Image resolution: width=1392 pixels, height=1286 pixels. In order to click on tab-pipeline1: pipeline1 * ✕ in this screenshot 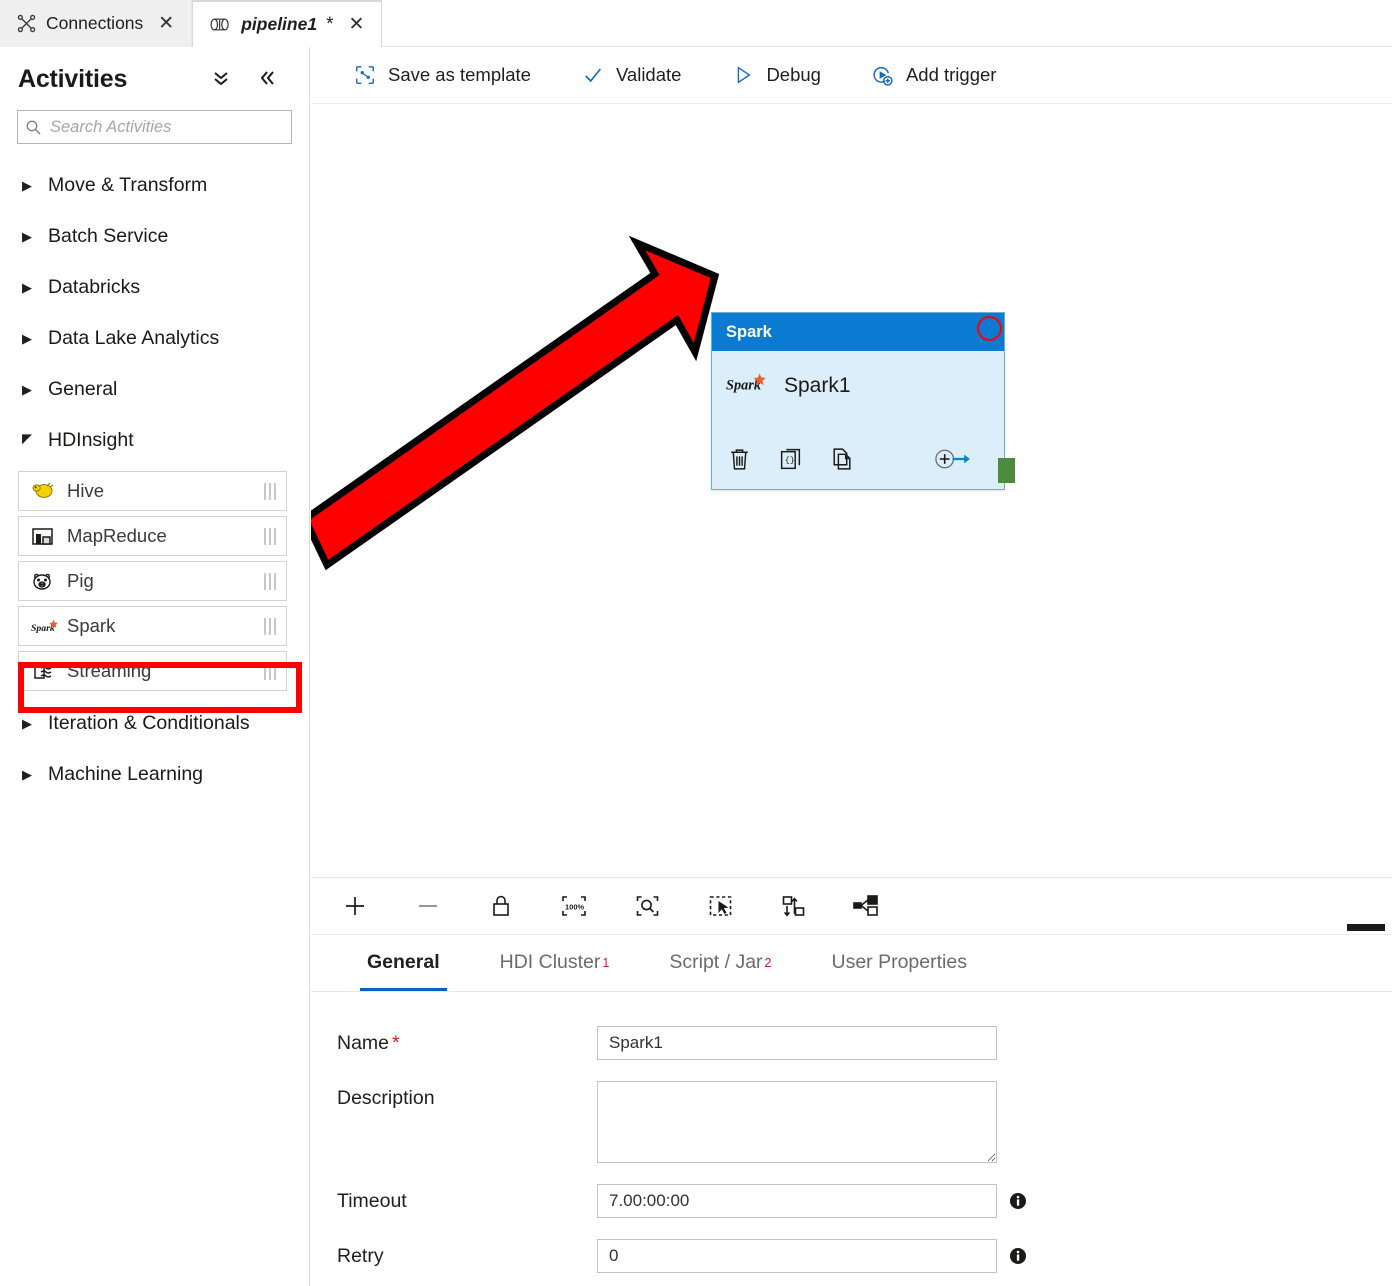, I will do `click(287, 23)`.